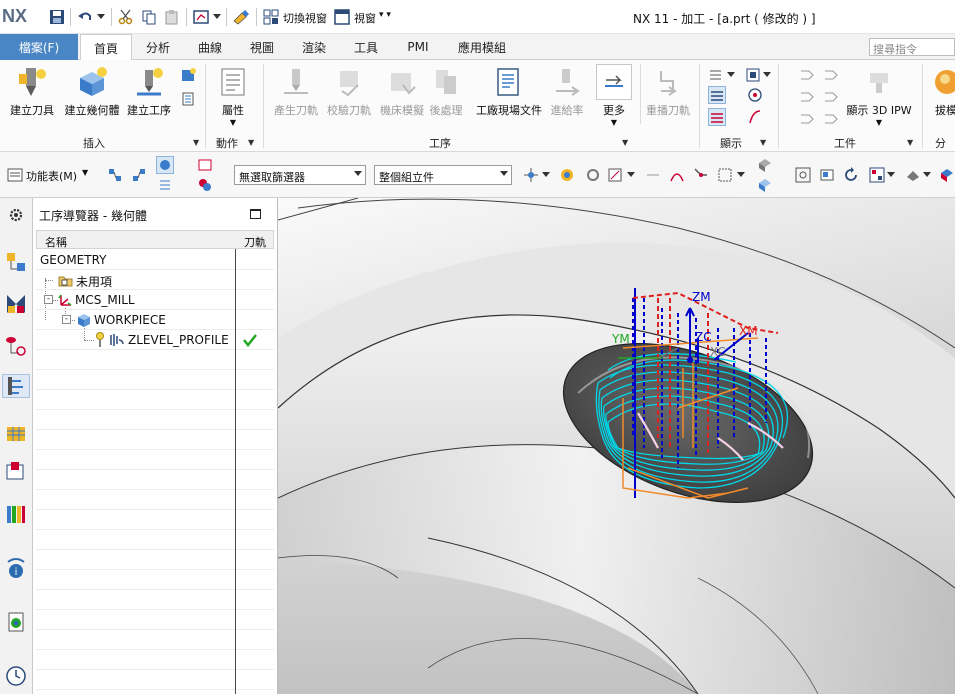  What do you see at coordinates (158, 47) in the screenshot?
I see `tab-analysis: 分析` at bounding box center [158, 47].